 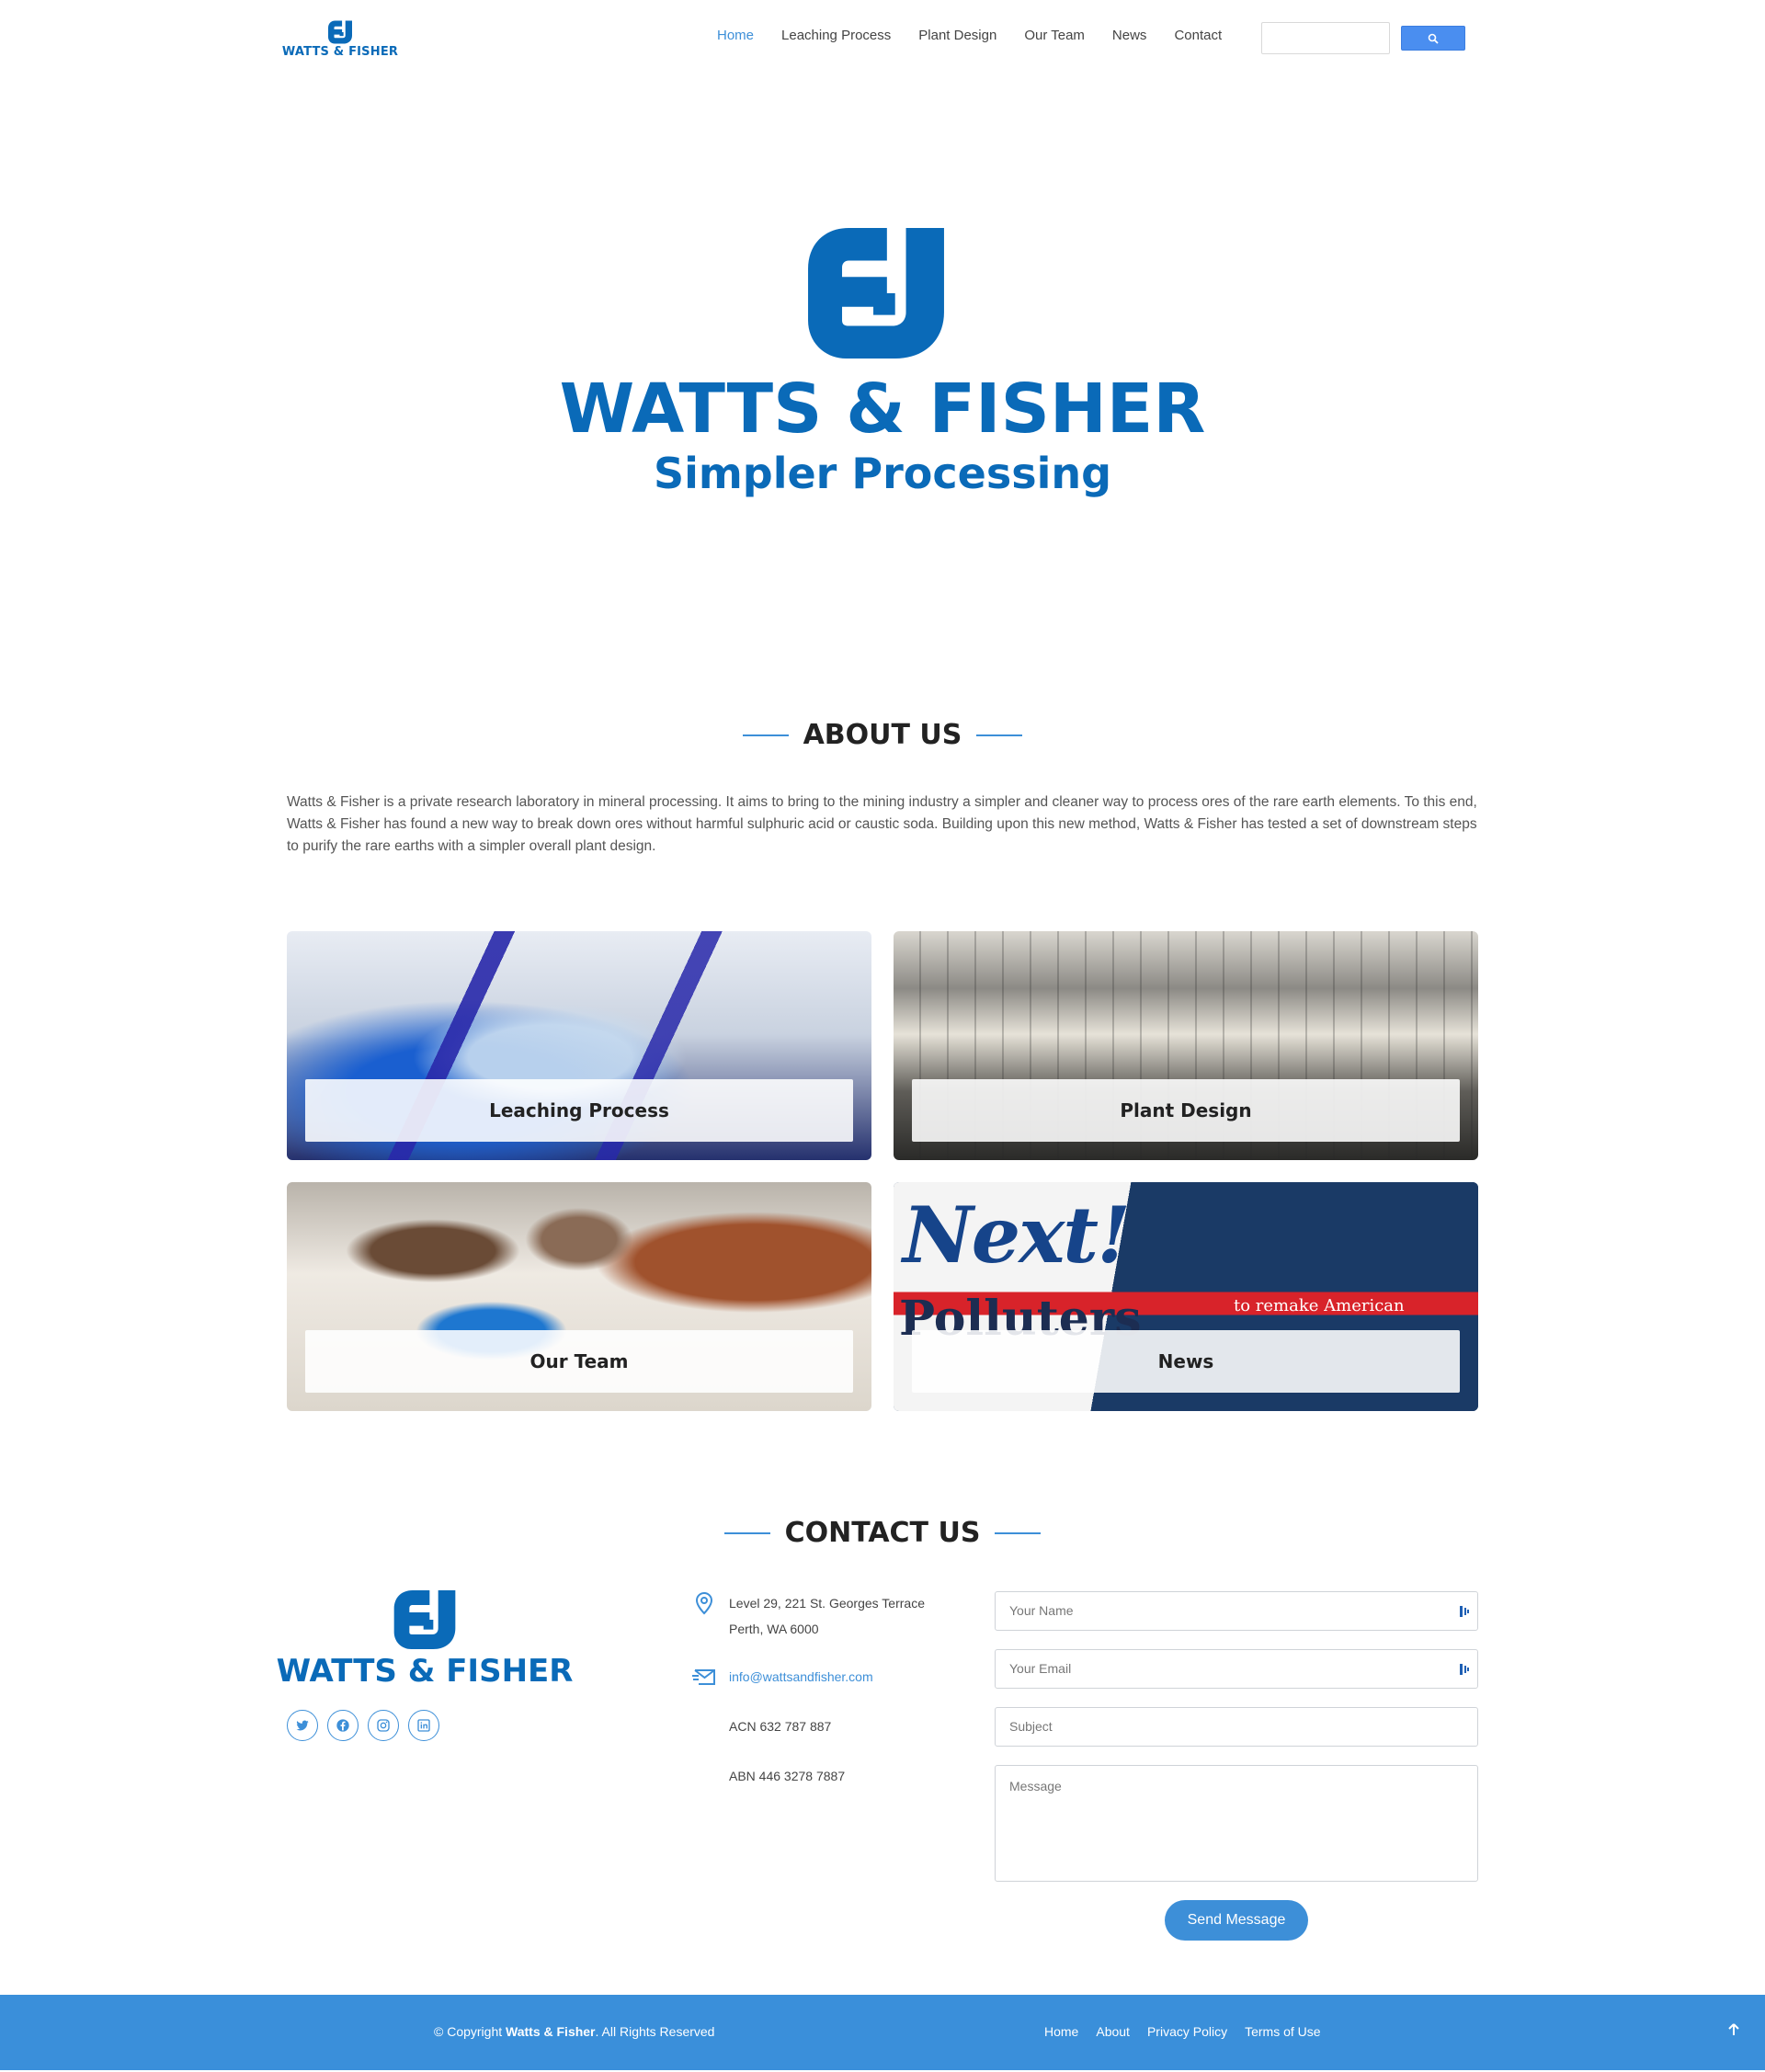 I want to click on contact-logo: WATTS & FISHER, so click(x=425, y=1640).